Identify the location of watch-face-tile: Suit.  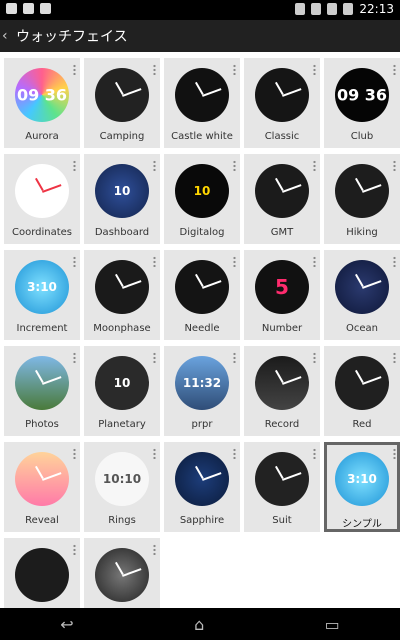
(282, 487).